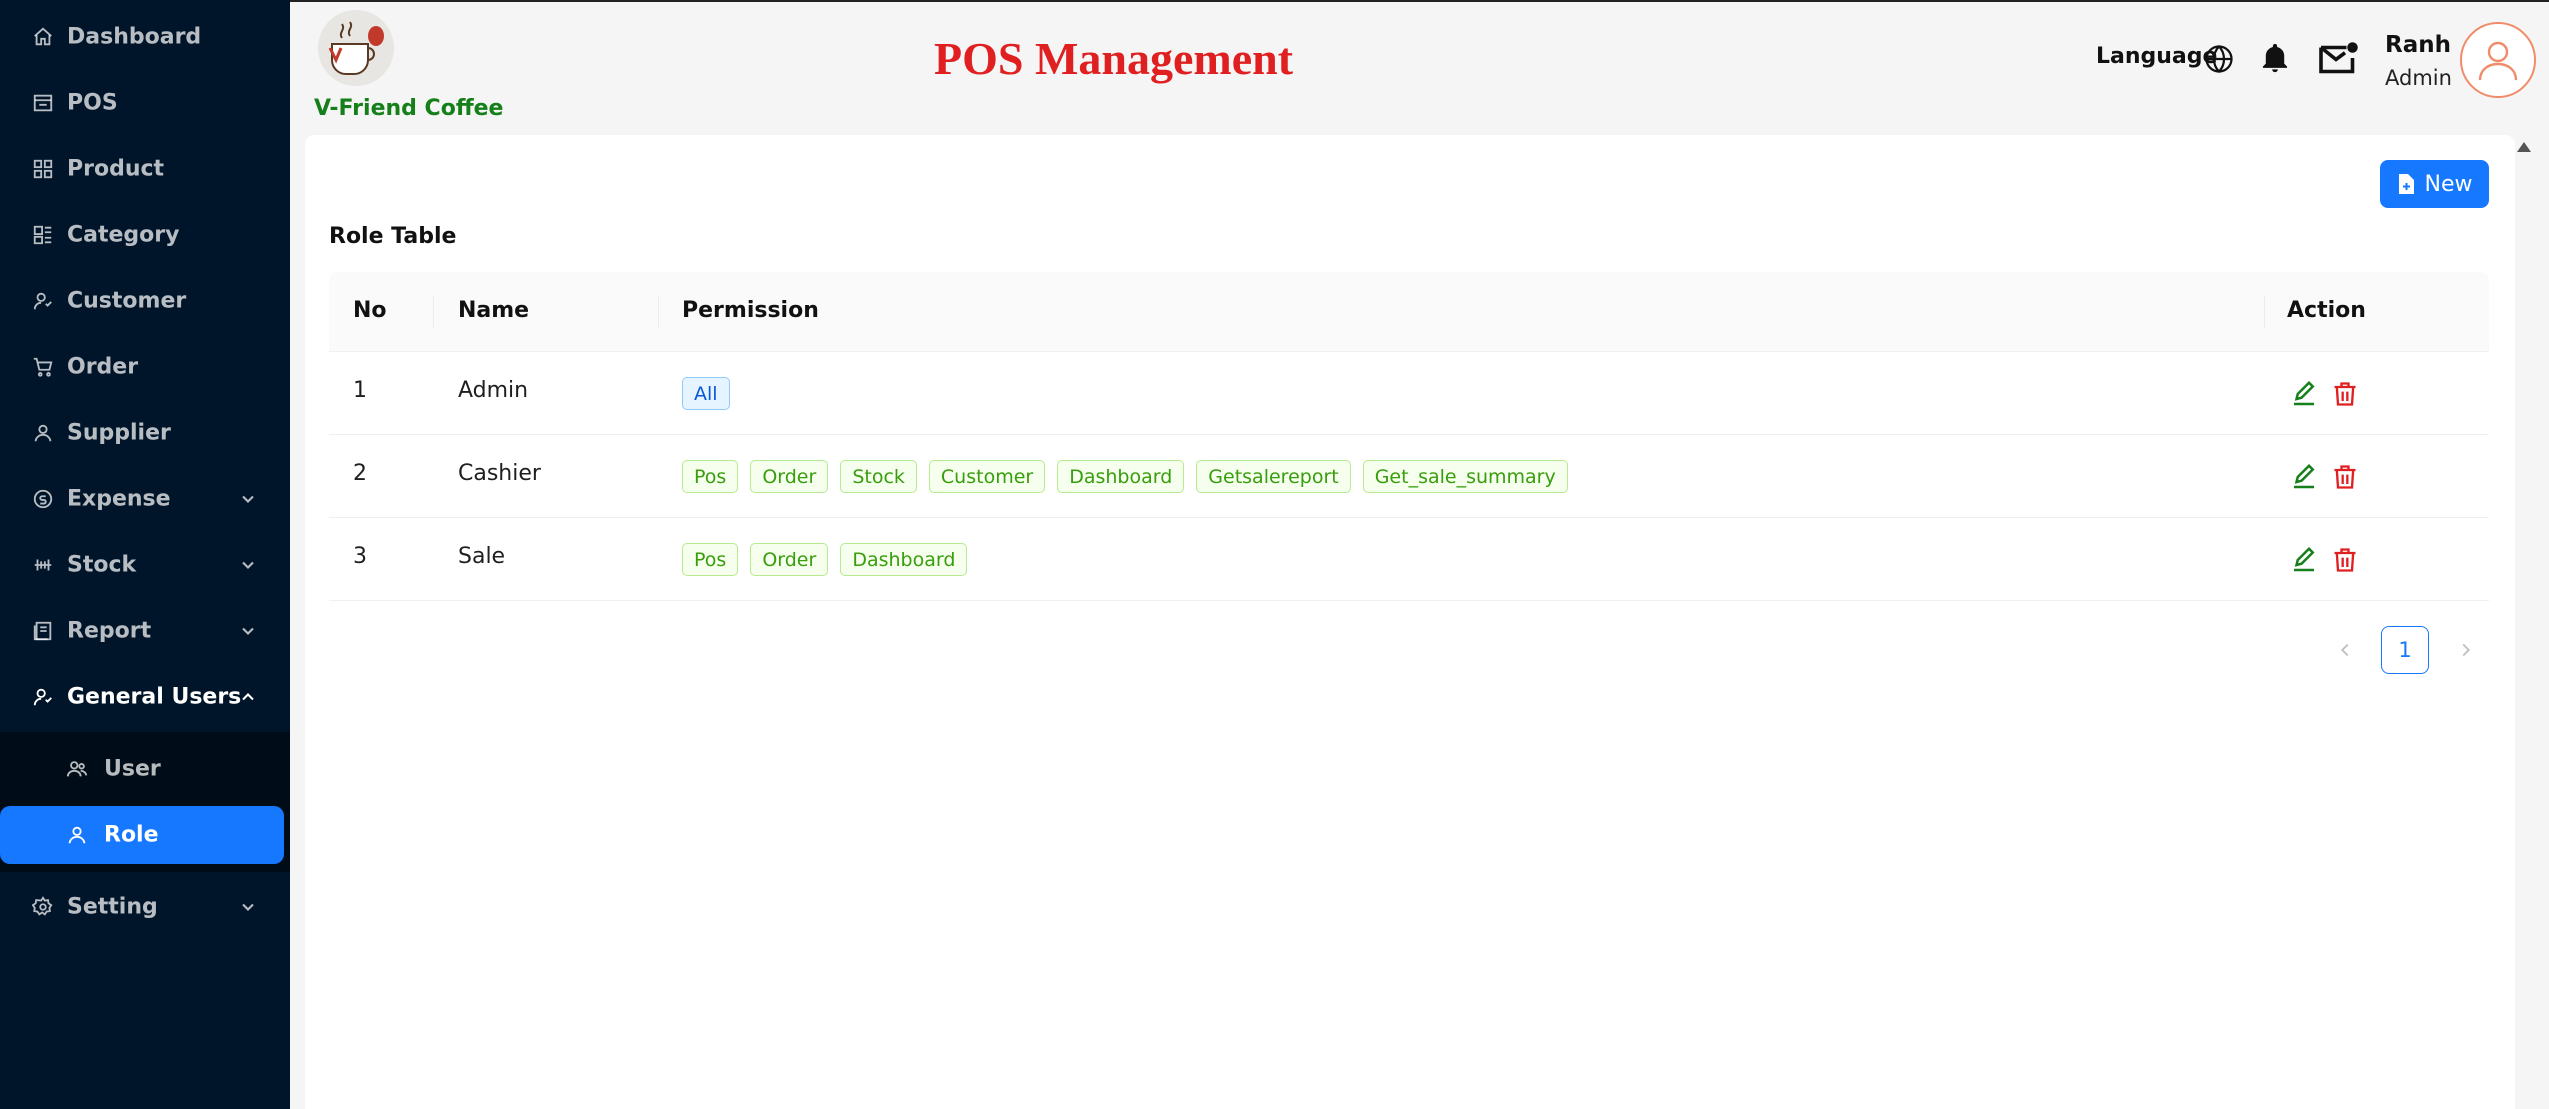  What do you see at coordinates (43, 697) in the screenshot?
I see `users-icon` at bounding box center [43, 697].